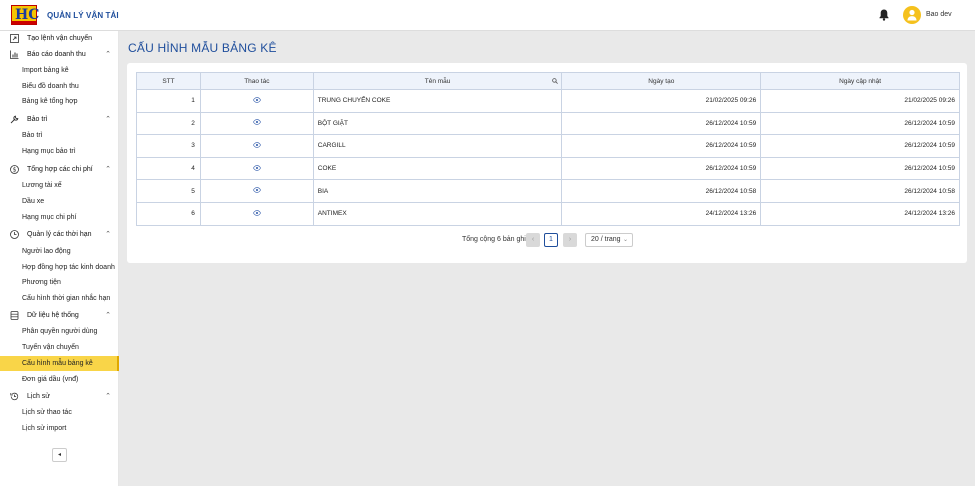 The image size is (975, 486). I want to click on cell-stt: 4, so click(168, 168).